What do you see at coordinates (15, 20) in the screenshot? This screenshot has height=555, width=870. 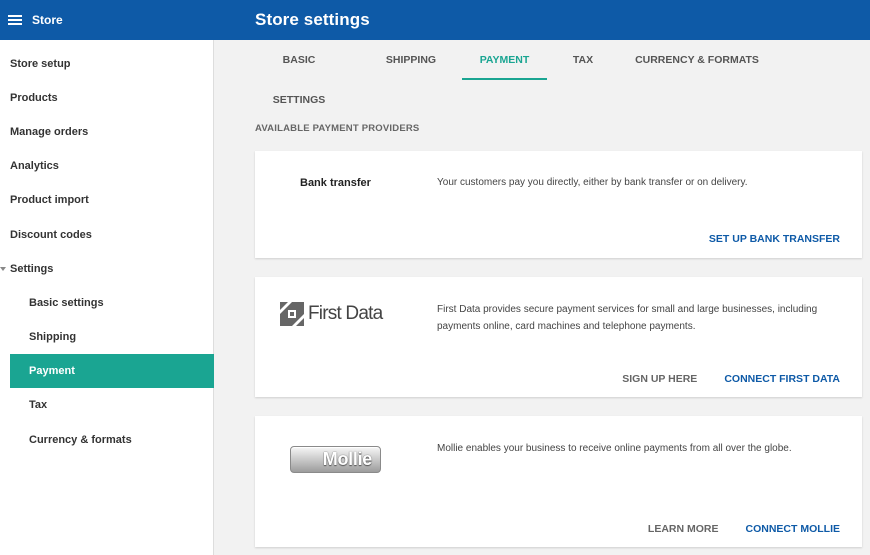 I see `menu-icon` at bounding box center [15, 20].